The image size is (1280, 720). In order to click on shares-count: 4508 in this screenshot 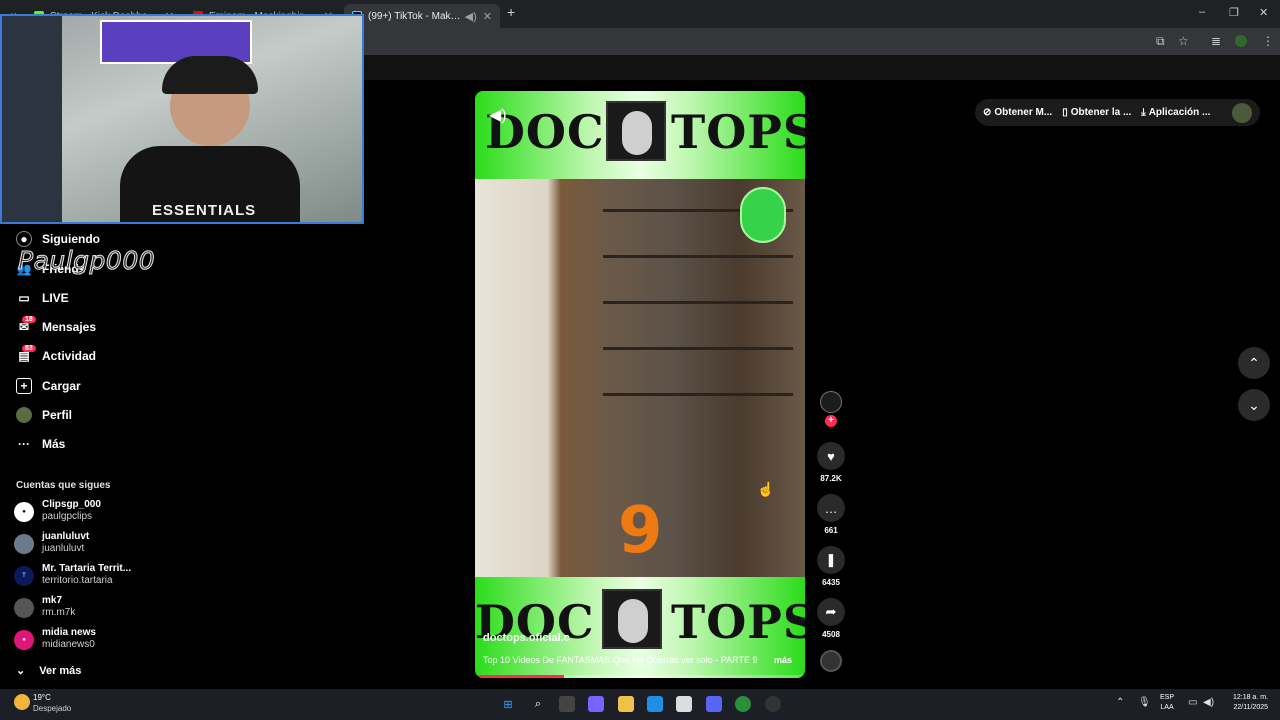, I will do `click(831, 634)`.